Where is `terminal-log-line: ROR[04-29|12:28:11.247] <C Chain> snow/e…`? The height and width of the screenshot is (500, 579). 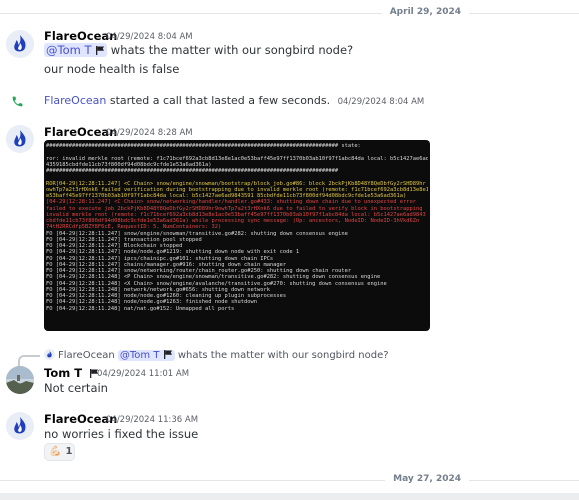
terminal-log-line: ROR[04-29|12:28:11.247] <C Chain> snow/e… is located at coordinates (236, 183).